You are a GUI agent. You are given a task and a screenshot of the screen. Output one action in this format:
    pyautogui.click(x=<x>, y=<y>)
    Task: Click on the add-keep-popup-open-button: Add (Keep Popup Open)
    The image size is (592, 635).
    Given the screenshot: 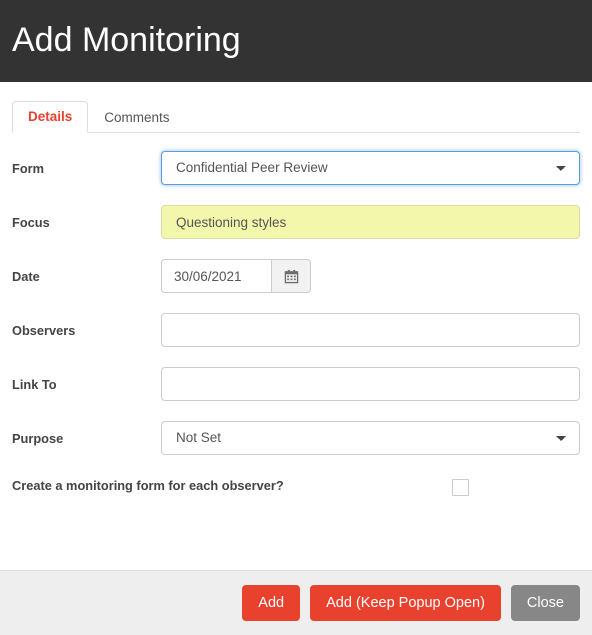 What is the action you would take?
    pyautogui.click(x=405, y=603)
    